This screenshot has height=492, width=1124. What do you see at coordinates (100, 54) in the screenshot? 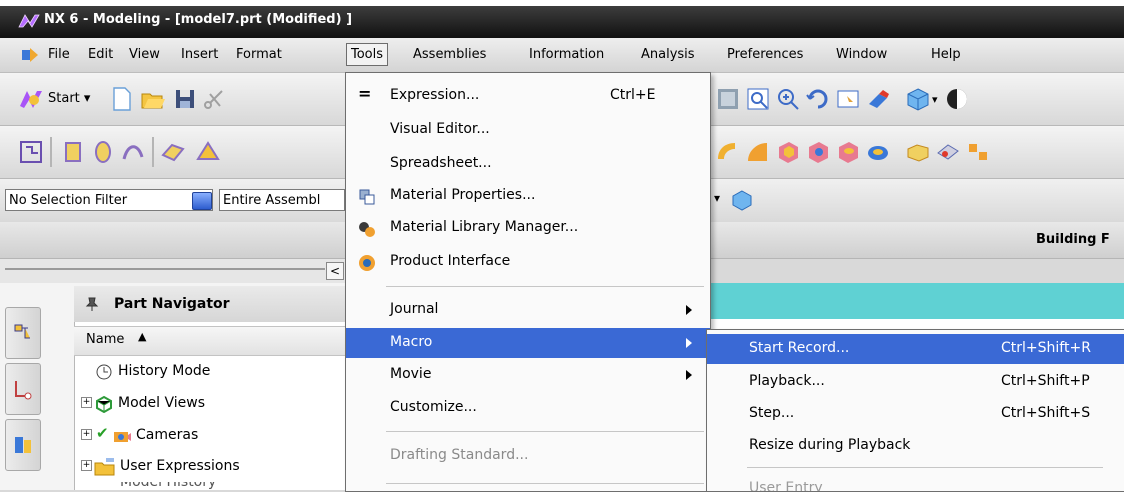
I see `menu-edit: Edit` at bounding box center [100, 54].